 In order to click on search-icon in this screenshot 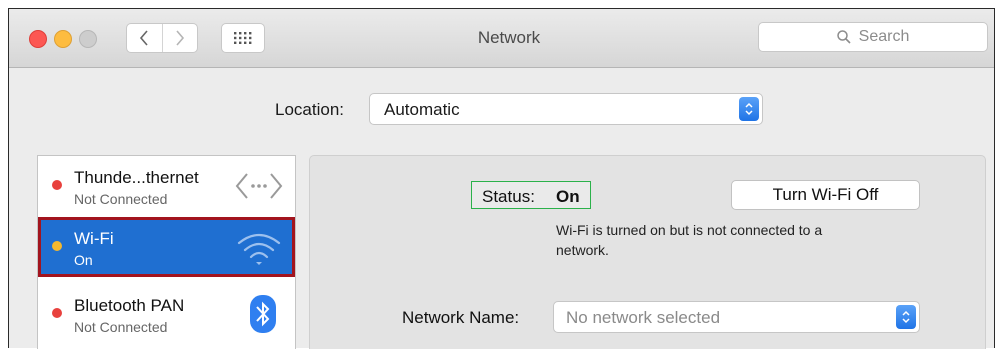, I will do `click(843, 37)`.